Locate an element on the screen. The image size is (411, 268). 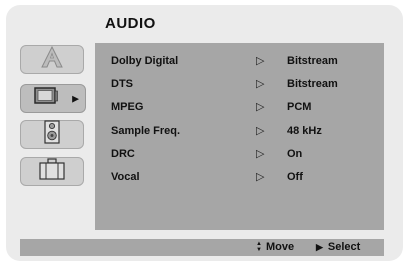
setting-label: Vocal is located at coordinates (125, 177).